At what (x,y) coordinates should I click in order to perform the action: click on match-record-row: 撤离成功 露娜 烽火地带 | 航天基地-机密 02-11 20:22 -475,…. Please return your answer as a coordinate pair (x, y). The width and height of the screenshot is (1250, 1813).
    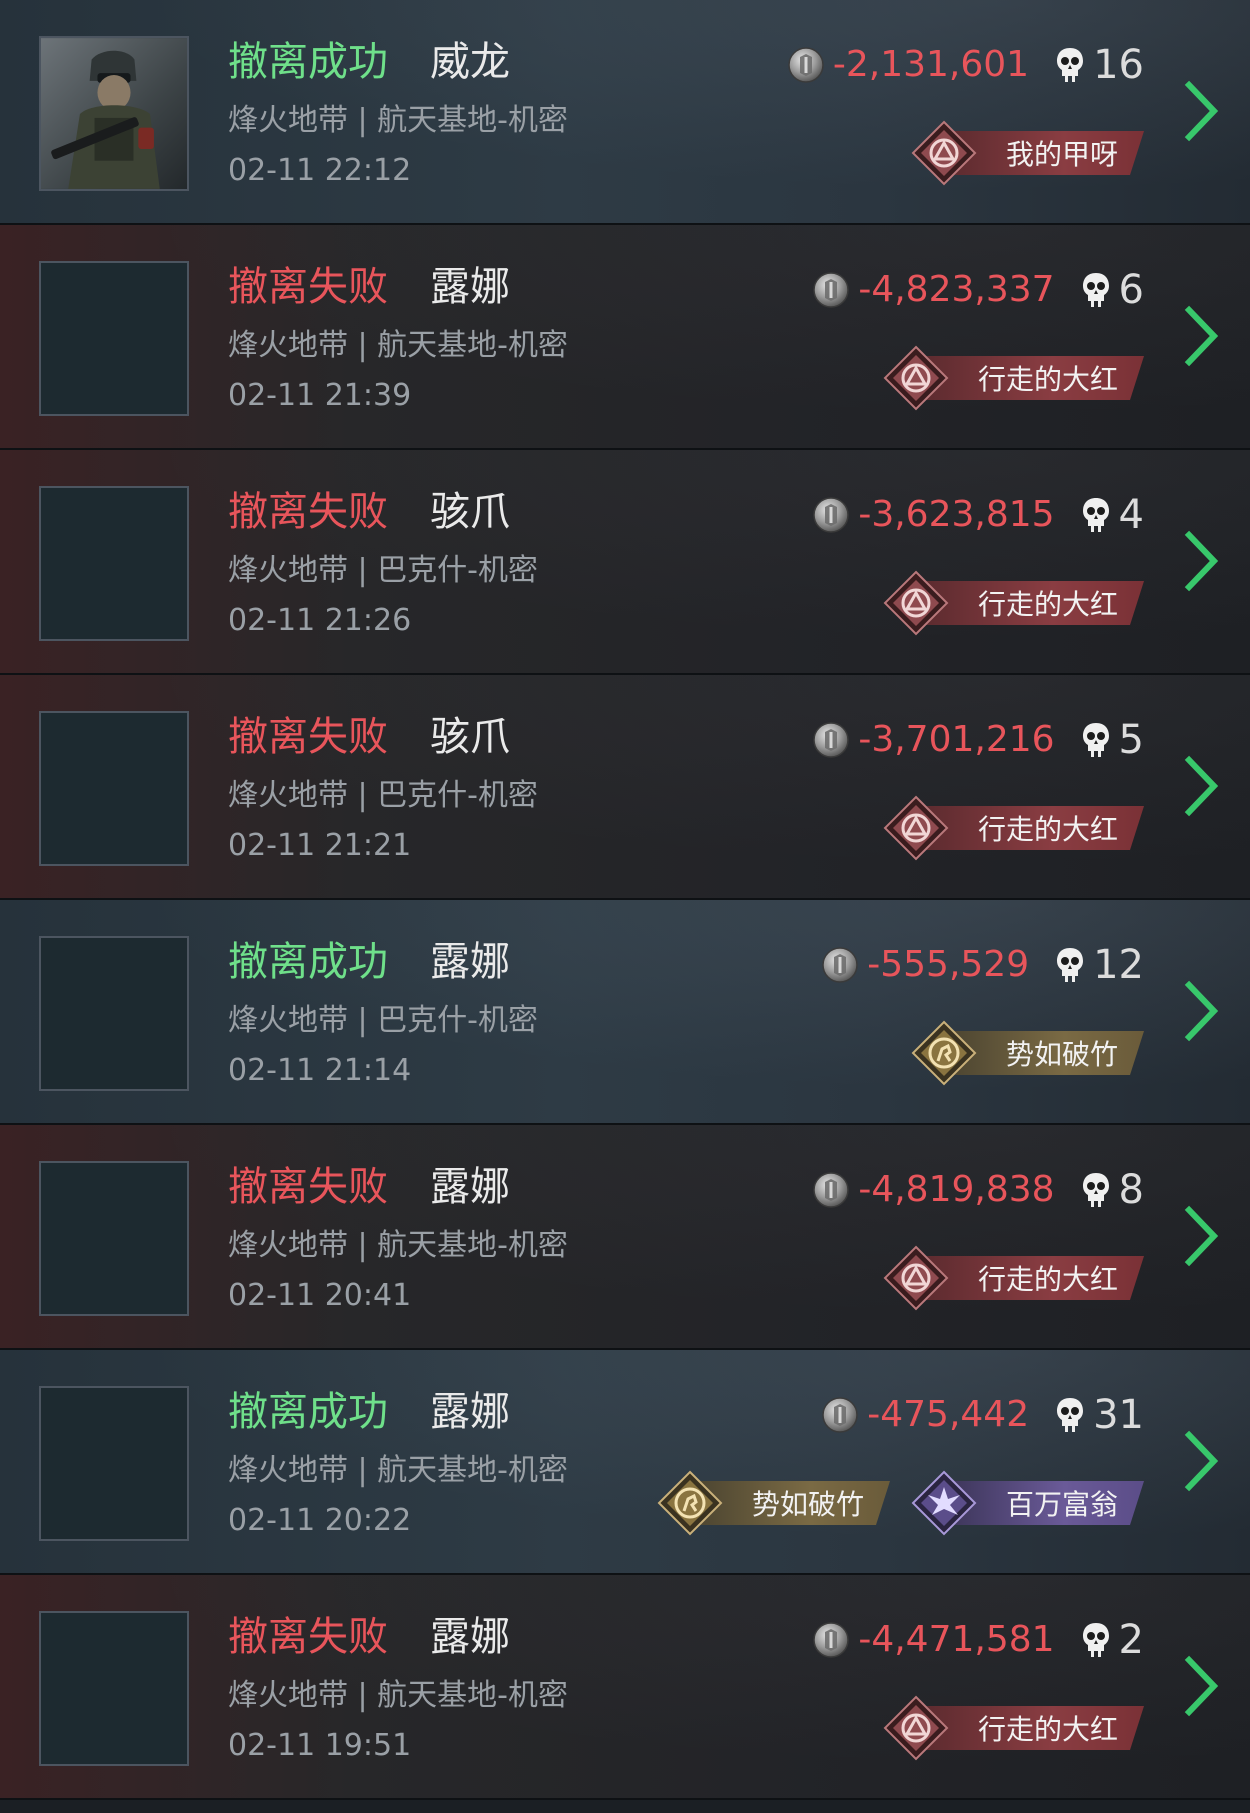
    Looking at the image, I should click on (625, 1462).